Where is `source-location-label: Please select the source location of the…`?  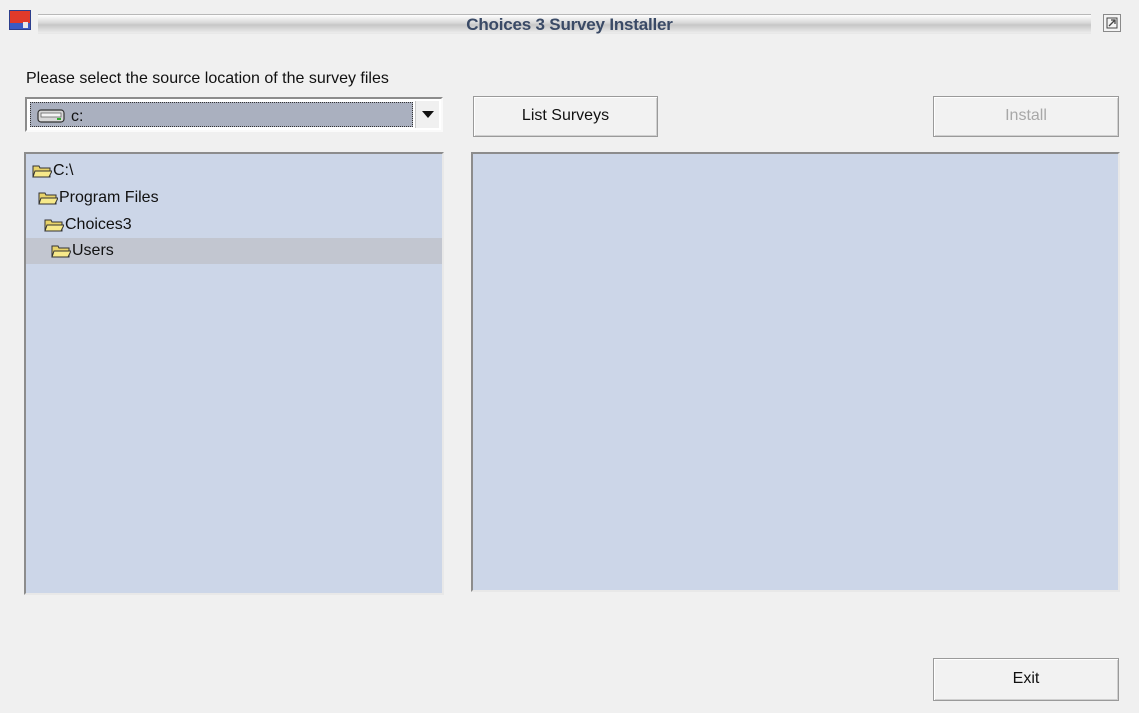 source-location-label: Please select the source location of the… is located at coordinates (207, 78).